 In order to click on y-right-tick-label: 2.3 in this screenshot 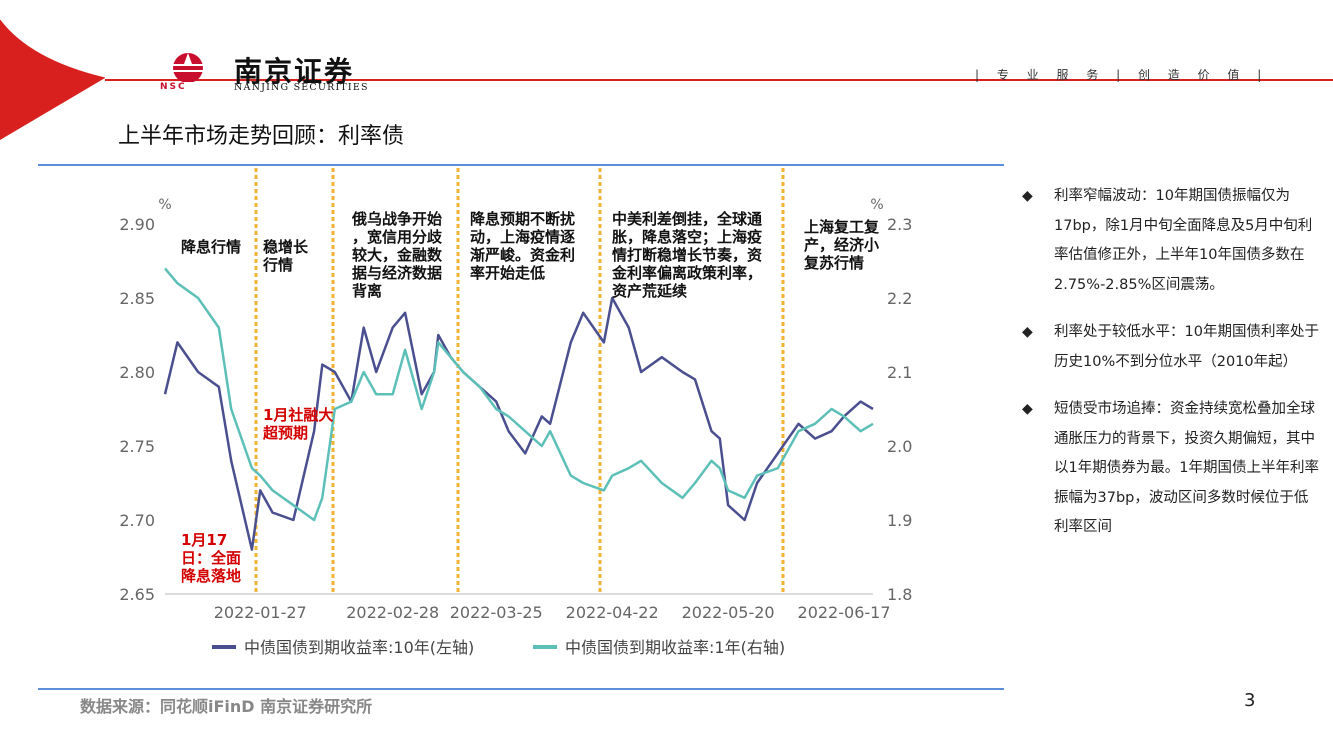, I will do `click(899, 224)`.